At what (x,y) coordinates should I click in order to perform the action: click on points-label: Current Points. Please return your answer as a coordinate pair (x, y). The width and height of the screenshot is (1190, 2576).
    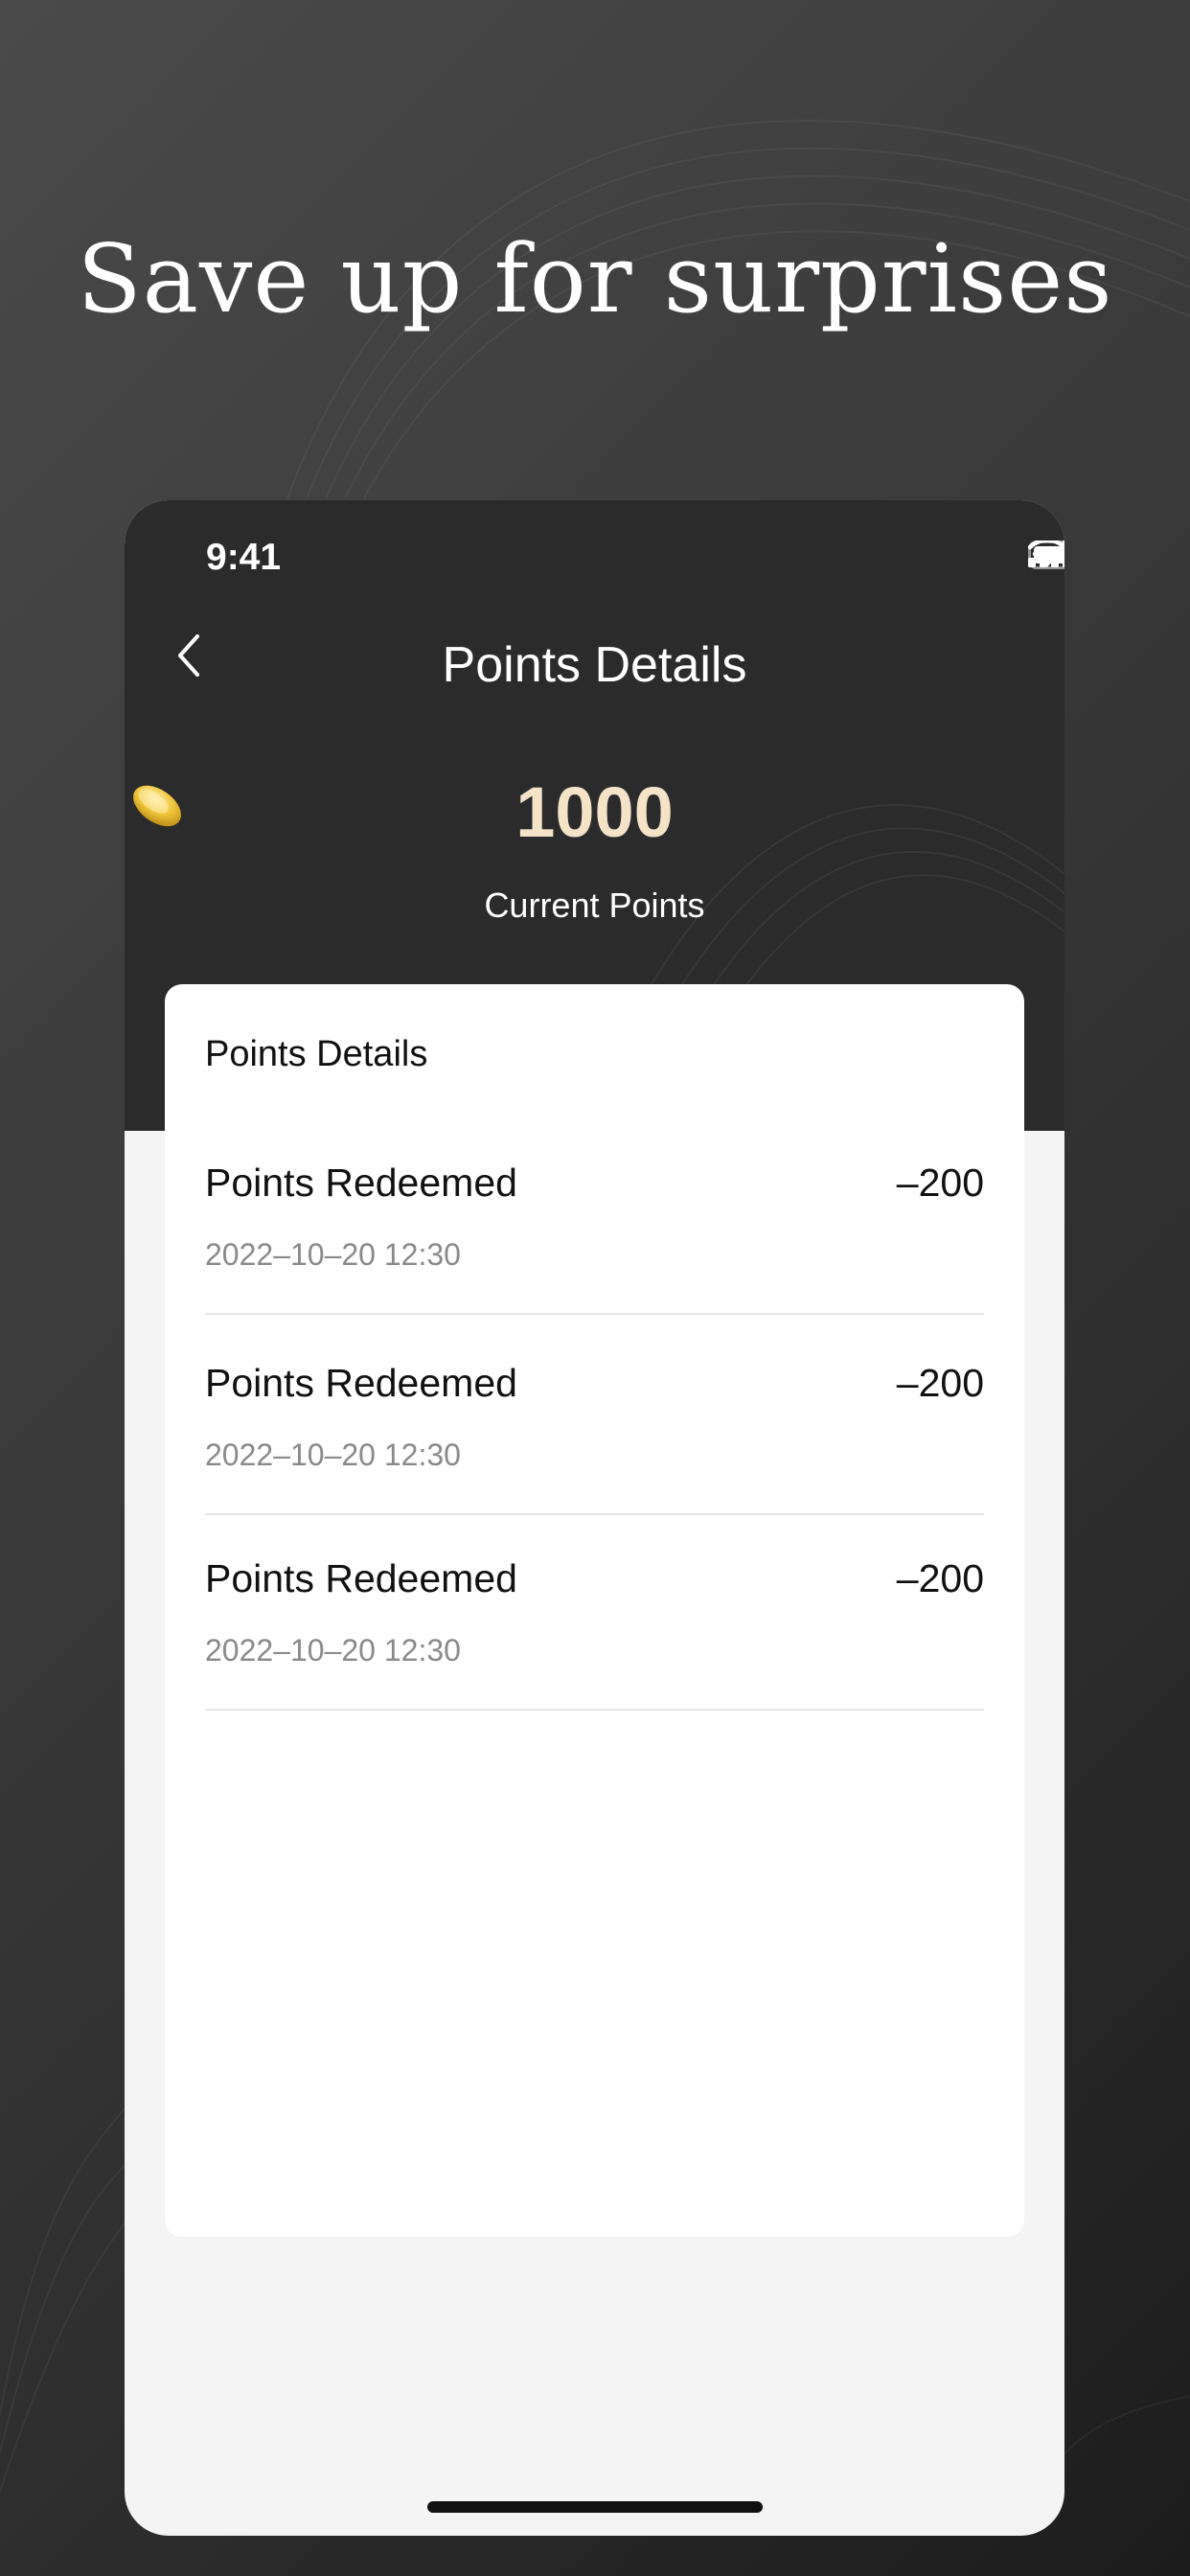
    Looking at the image, I should click on (594, 905).